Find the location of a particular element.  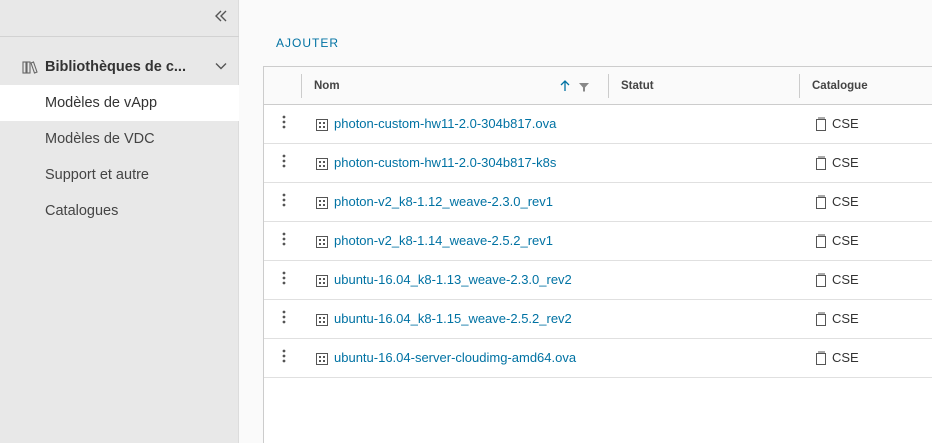

template-name-link: ubuntu-16.04_k8-1.15_weave-2.5.2_rev2 is located at coordinates (453, 318).